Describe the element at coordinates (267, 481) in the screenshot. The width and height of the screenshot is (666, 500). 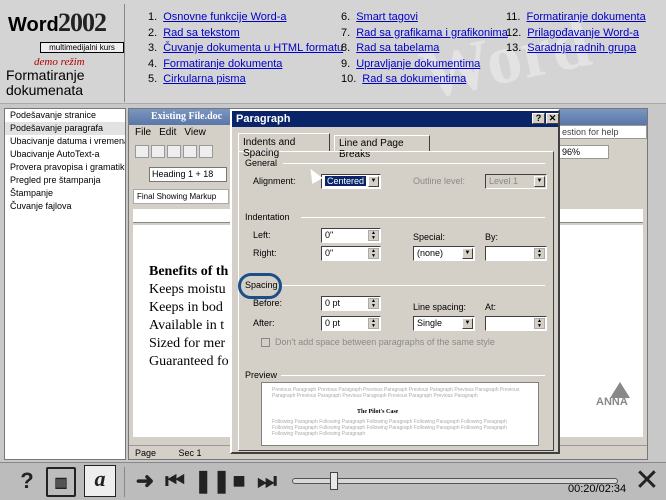
I see `skip-forward-icon: ⏭` at that location.